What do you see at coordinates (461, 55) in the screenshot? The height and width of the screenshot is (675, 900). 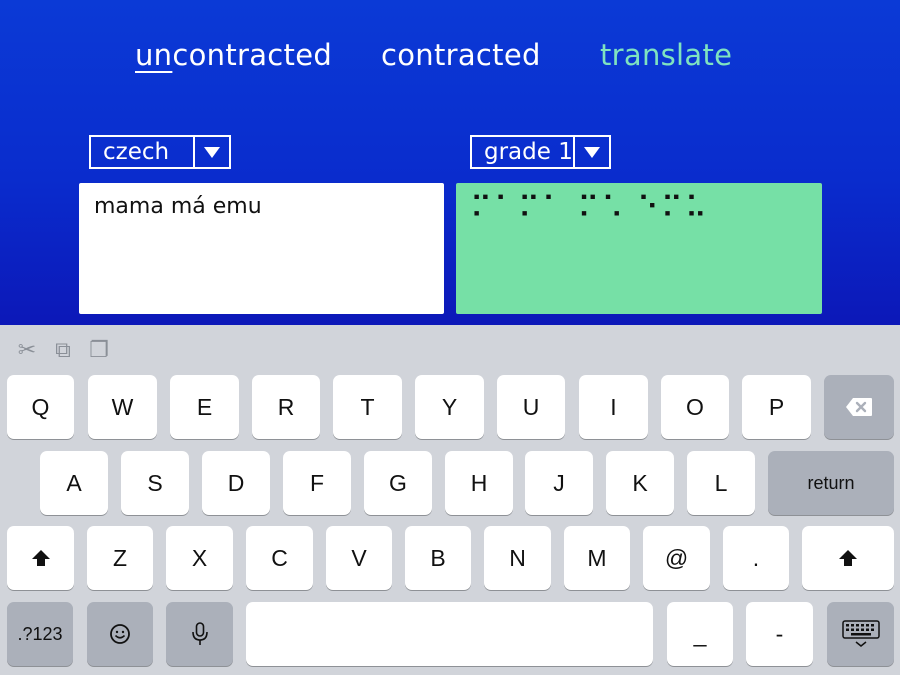 I see `tab-contracted: contracted` at bounding box center [461, 55].